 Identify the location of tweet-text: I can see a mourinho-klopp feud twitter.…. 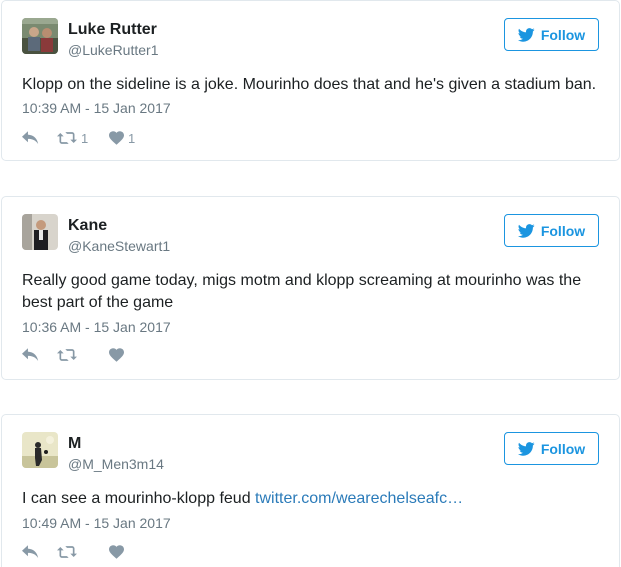
(312, 499).